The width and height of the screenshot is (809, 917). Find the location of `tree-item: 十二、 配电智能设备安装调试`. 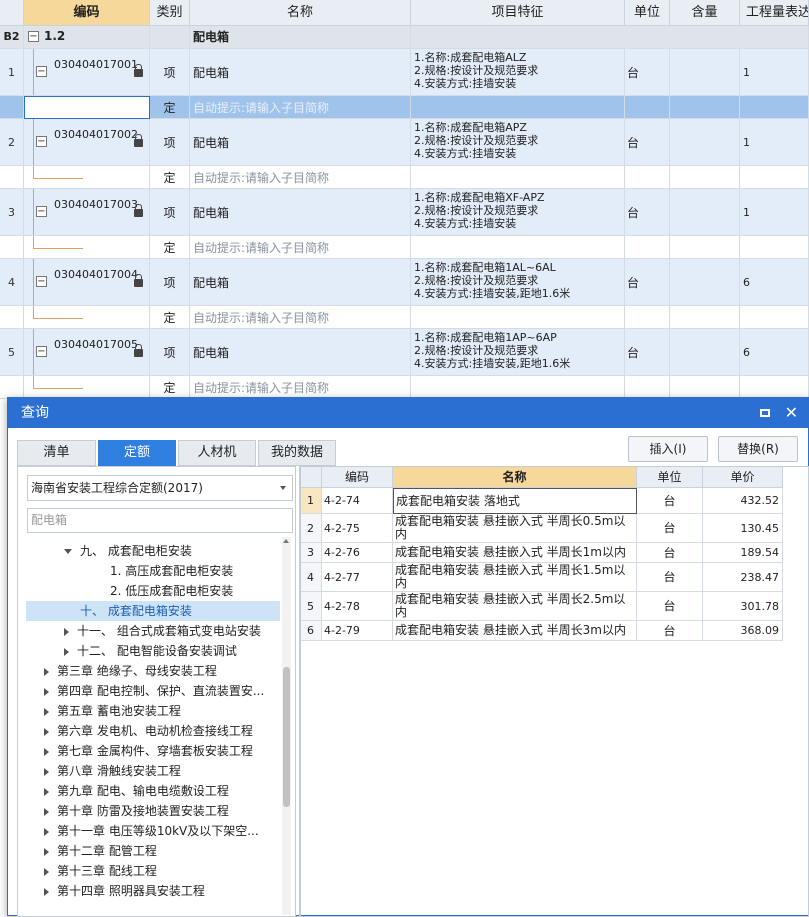

tree-item: 十二、 配电智能设备安装调试 is located at coordinates (150, 651).